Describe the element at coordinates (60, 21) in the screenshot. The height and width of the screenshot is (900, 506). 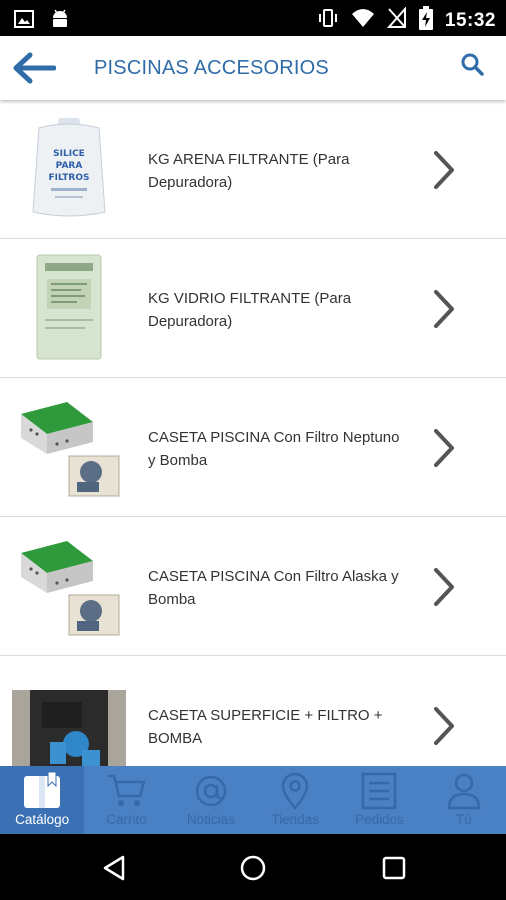
I see `android-icon` at that location.